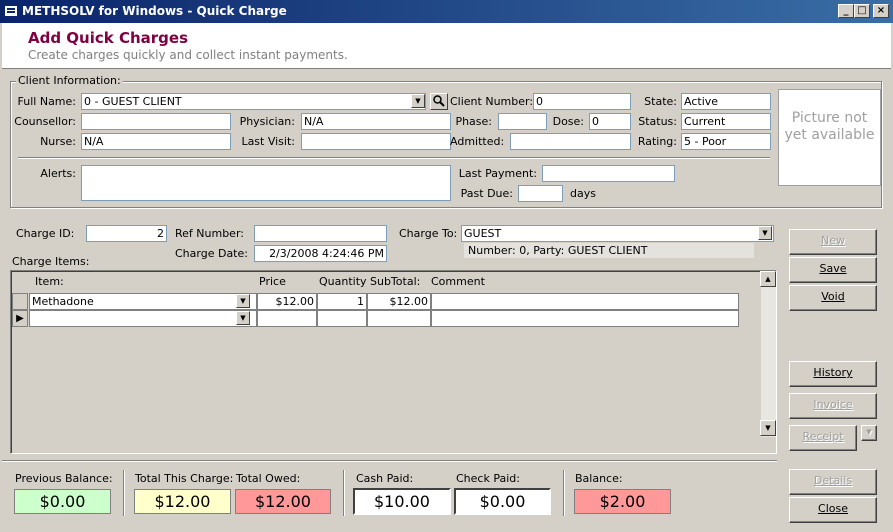 This screenshot has height=532, width=893. Describe the element at coordinates (51, 261) in the screenshot. I see `charge-items-label: Charge Items:` at that location.